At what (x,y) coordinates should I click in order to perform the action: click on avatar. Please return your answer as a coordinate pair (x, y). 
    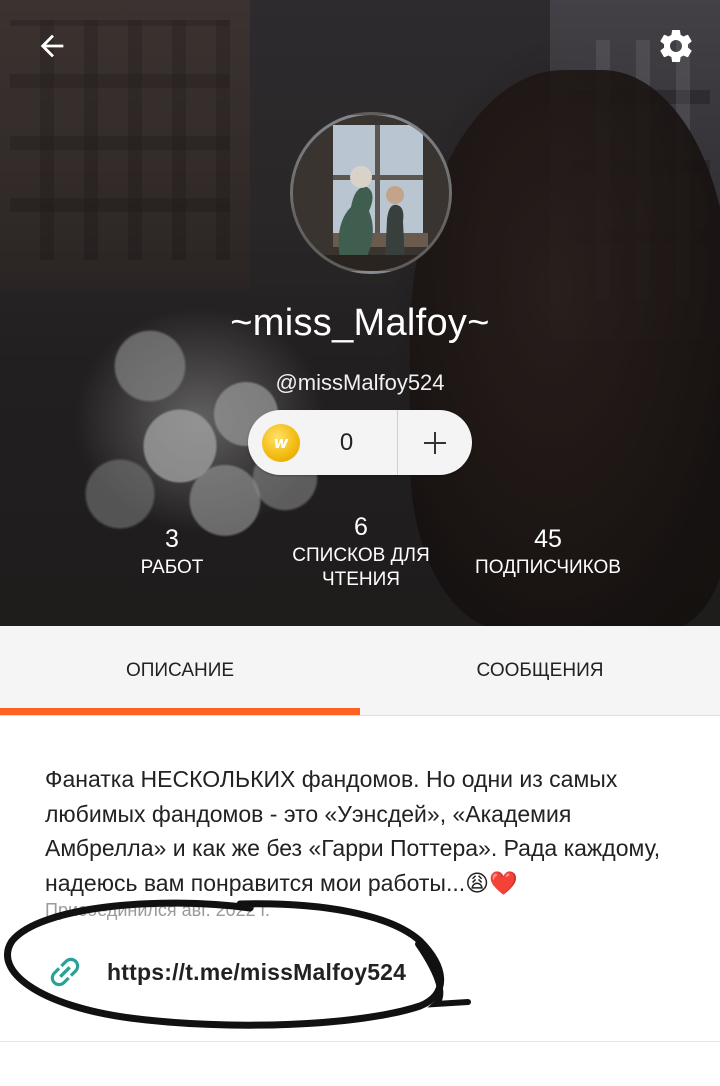
    Looking at the image, I should click on (371, 193).